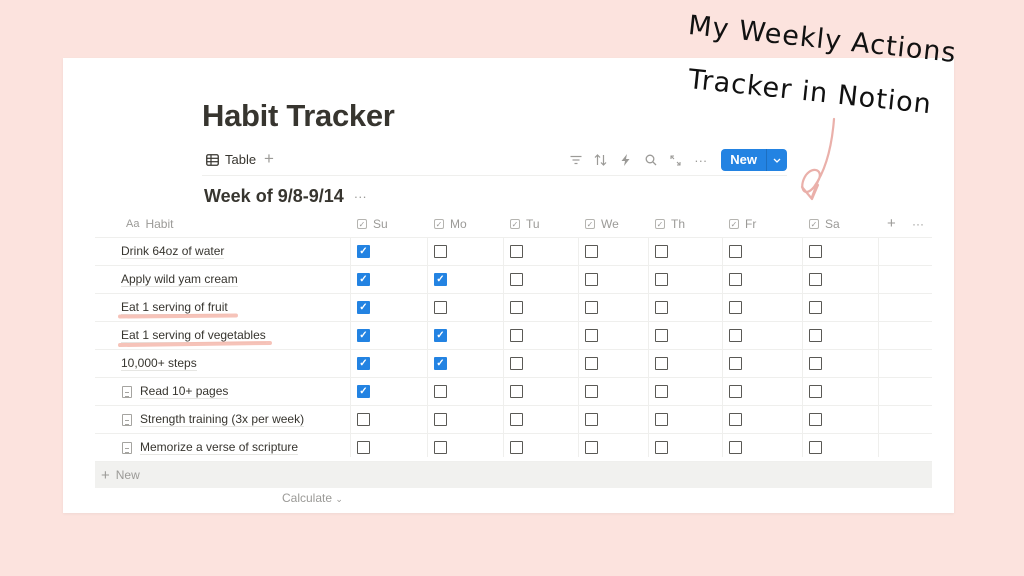  What do you see at coordinates (175, 391) in the screenshot?
I see `habit-name-cell: Read 10+ pages` at bounding box center [175, 391].